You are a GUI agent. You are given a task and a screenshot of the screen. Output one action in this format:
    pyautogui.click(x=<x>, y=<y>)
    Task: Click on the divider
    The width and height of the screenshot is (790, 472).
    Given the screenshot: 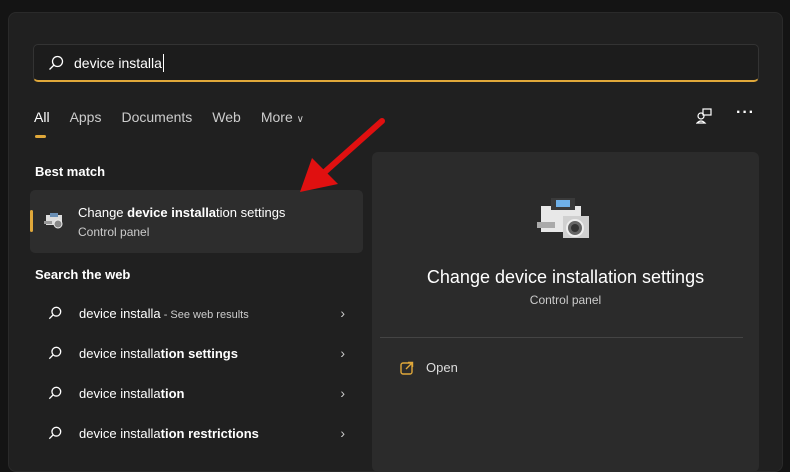 What is the action you would take?
    pyautogui.click(x=561, y=337)
    